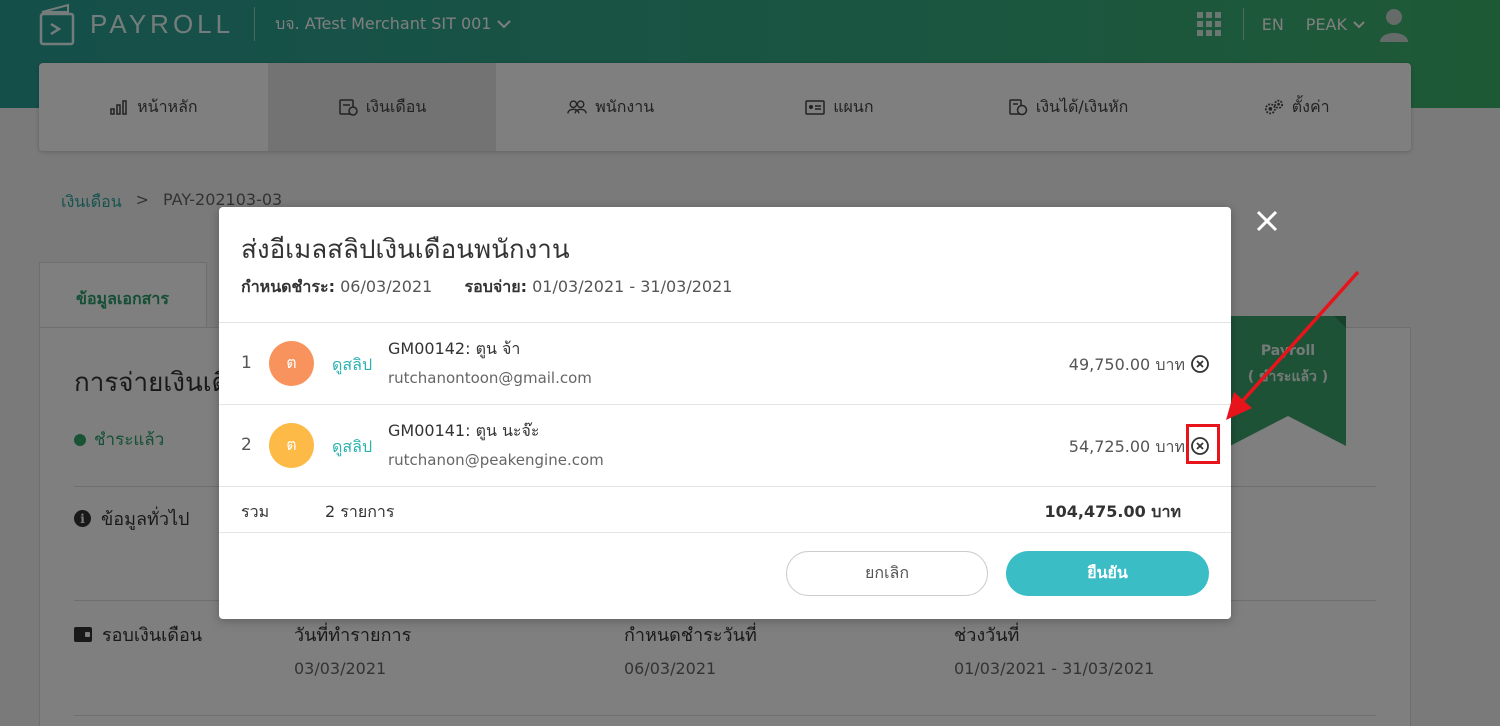 Image resolution: width=1500 pixels, height=726 pixels. Describe the element at coordinates (246, 363) in the screenshot. I see `row-number: 1` at that location.